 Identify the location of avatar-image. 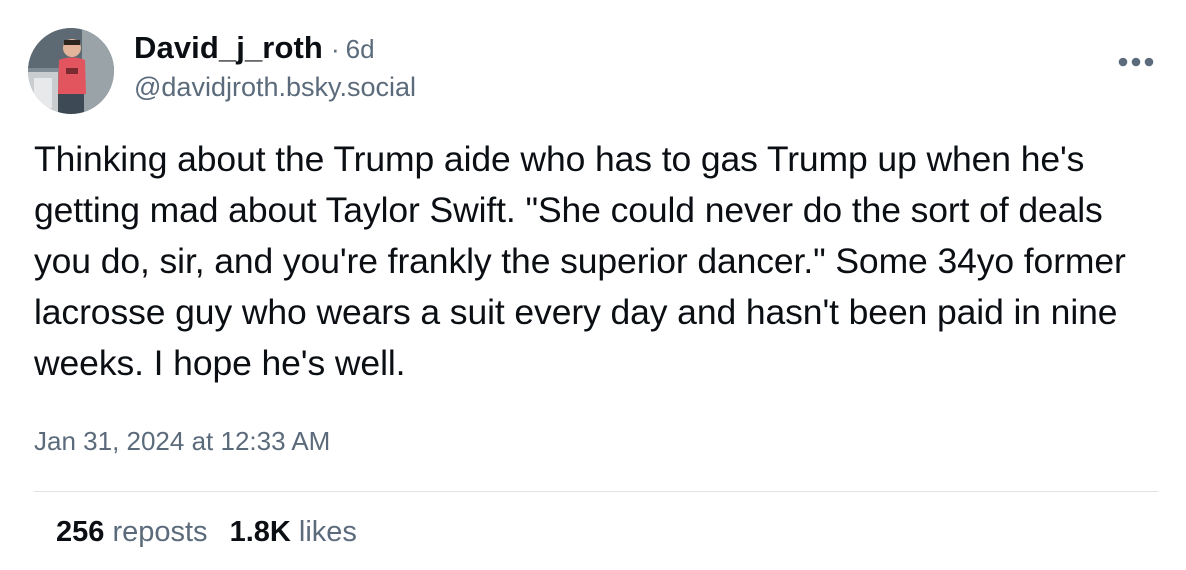
(71, 71).